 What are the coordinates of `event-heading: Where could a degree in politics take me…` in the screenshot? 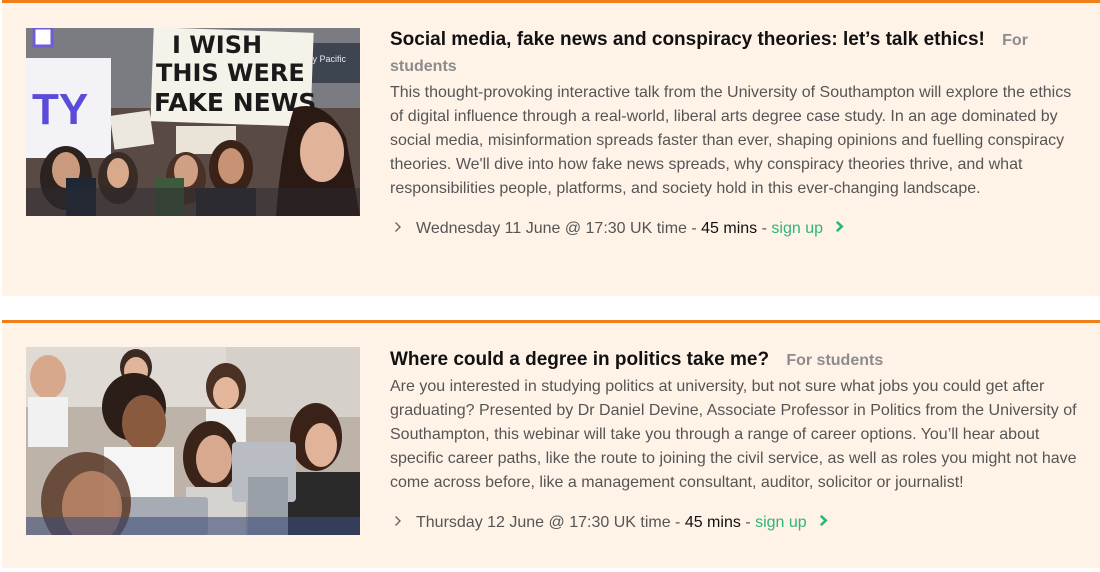 It's located at (738, 360).